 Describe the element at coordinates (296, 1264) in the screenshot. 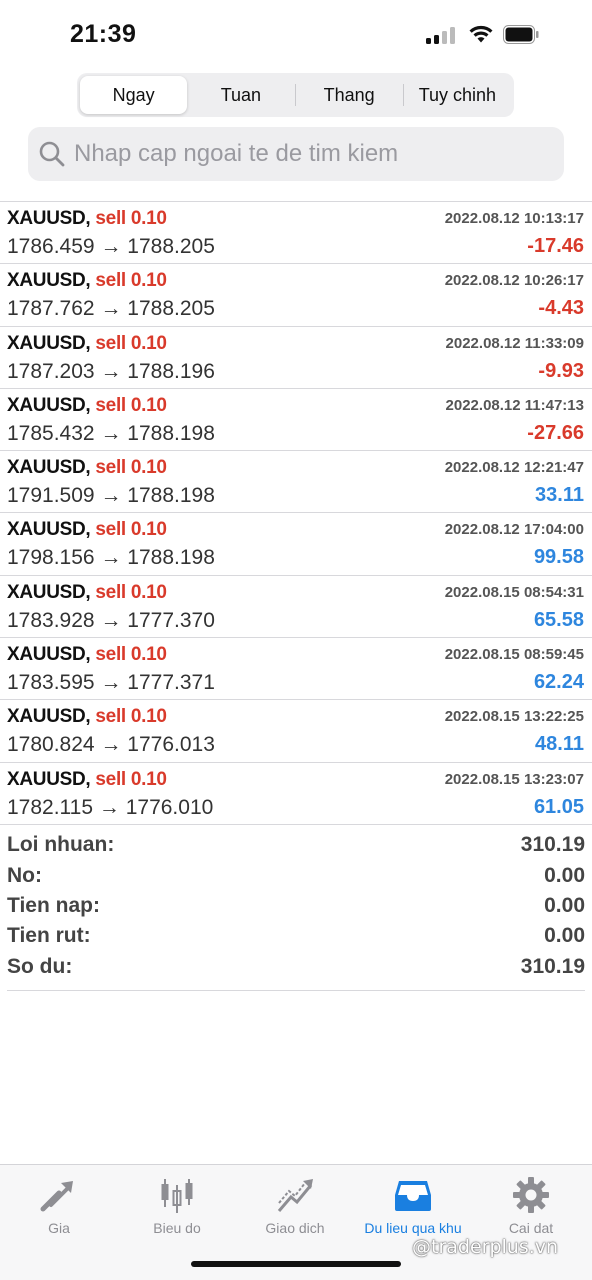

I see `home-indicator` at that location.